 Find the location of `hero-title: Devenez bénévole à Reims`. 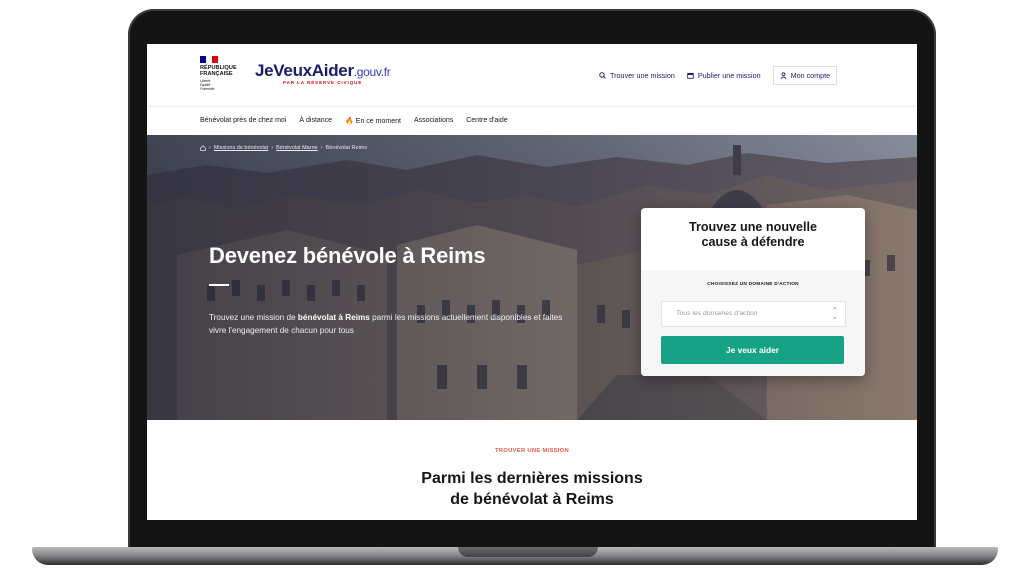

hero-title: Devenez bénévole à Reims is located at coordinates (347, 255).